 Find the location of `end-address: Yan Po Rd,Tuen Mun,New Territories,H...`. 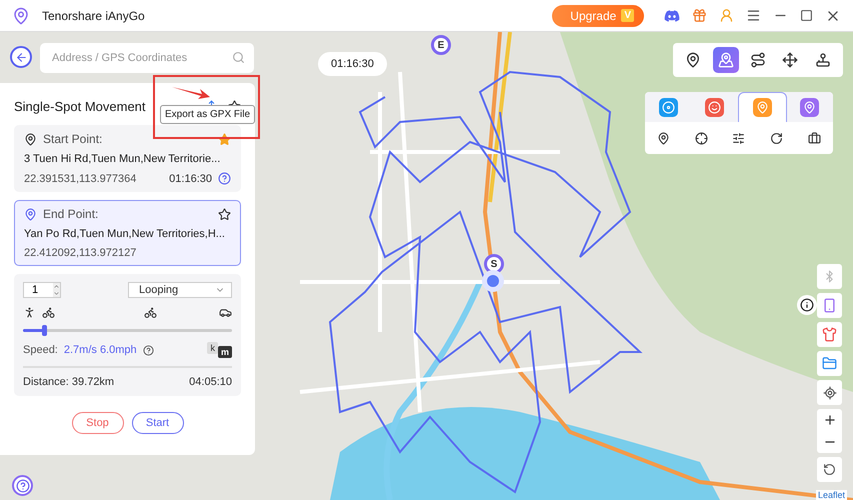

end-address: Yan Po Rd,Tuen Mun,New Territories,H... is located at coordinates (125, 234).